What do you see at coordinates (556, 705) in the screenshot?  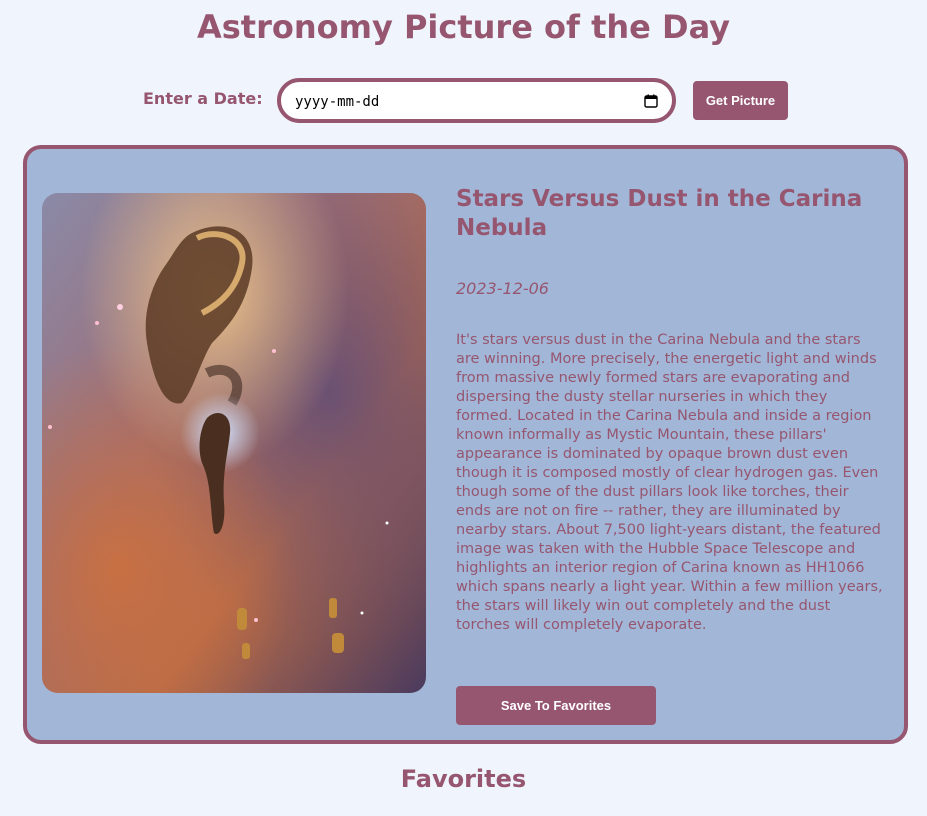 I see `save-to-favorites-button: Save To Favorites` at bounding box center [556, 705].